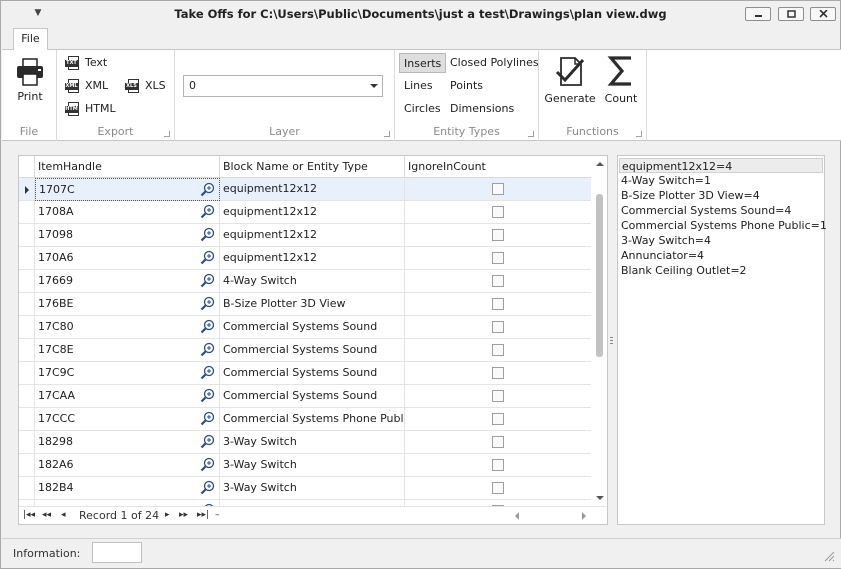  What do you see at coordinates (791, 14) in the screenshot?
I see `maximize-button` at bounding box center [791, 14].